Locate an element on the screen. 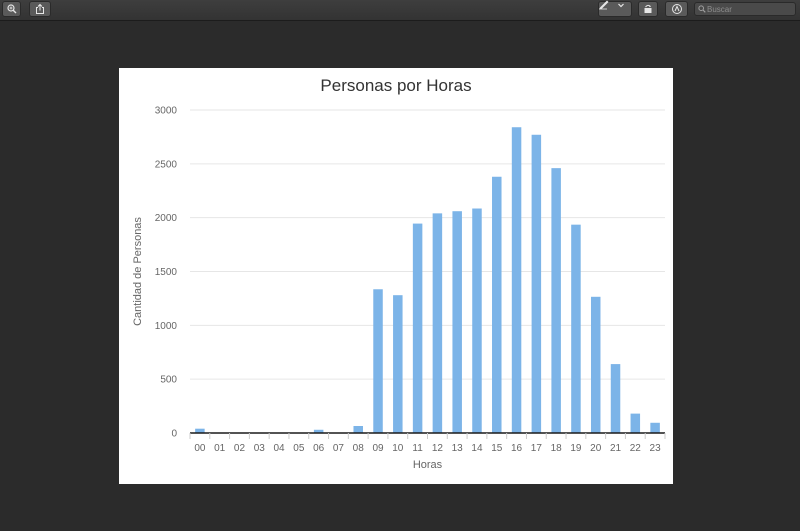 This screenshot has height=531, width=800. x-tick-label: 14 is located at coordinates (477, 448).